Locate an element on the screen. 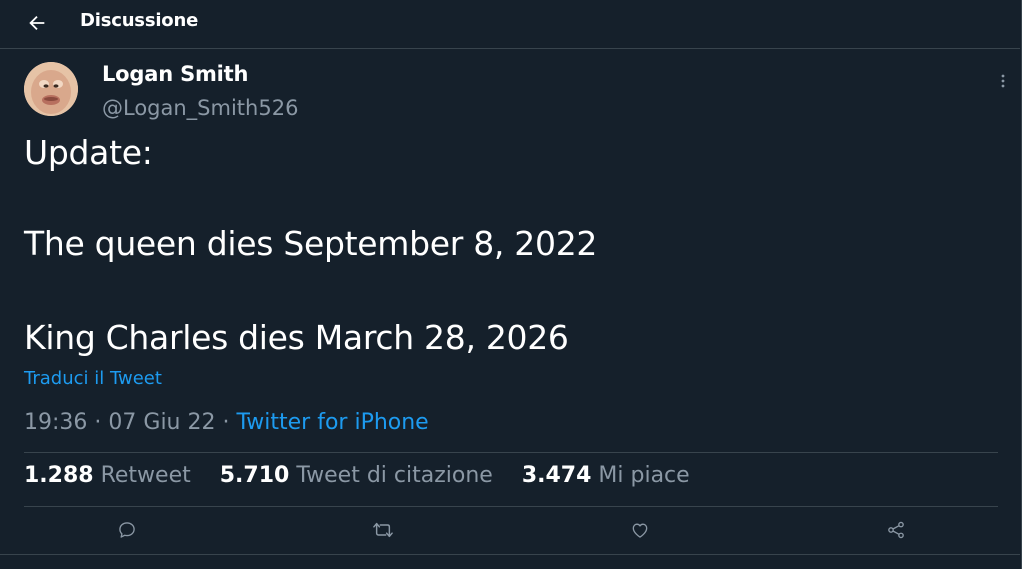 This screenshot has height=569, width=1022. tweet-text-line: Update: is located at coordinates (88, 152).